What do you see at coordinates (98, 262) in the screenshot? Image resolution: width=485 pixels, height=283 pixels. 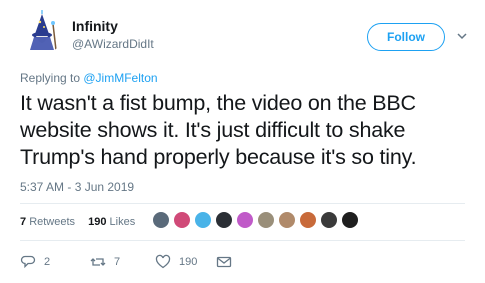 I see `retweet-icon` at bounding box center [98, 262].